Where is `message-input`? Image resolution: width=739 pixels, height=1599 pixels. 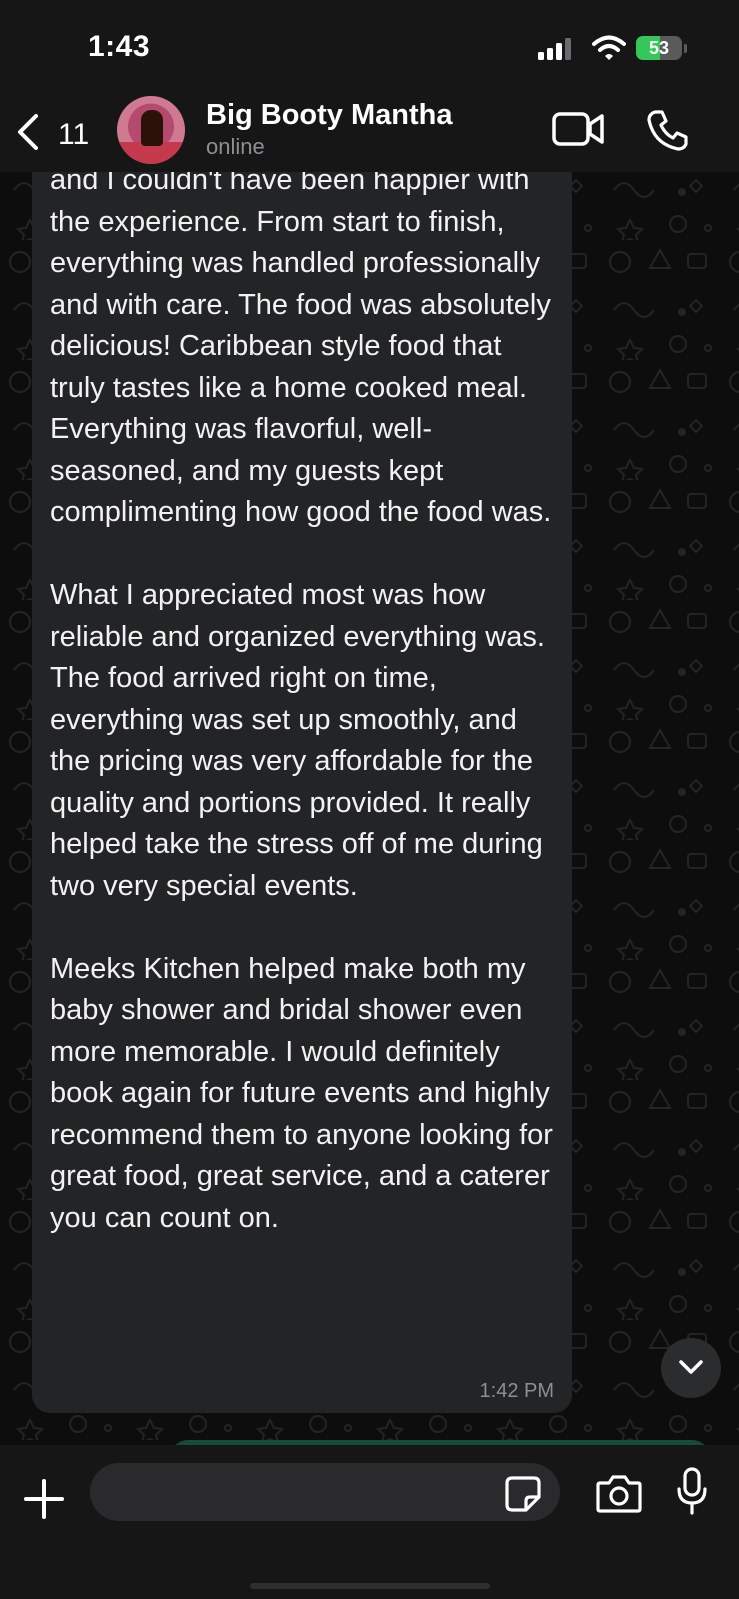 message-input is located at coordinates (325, 1492).